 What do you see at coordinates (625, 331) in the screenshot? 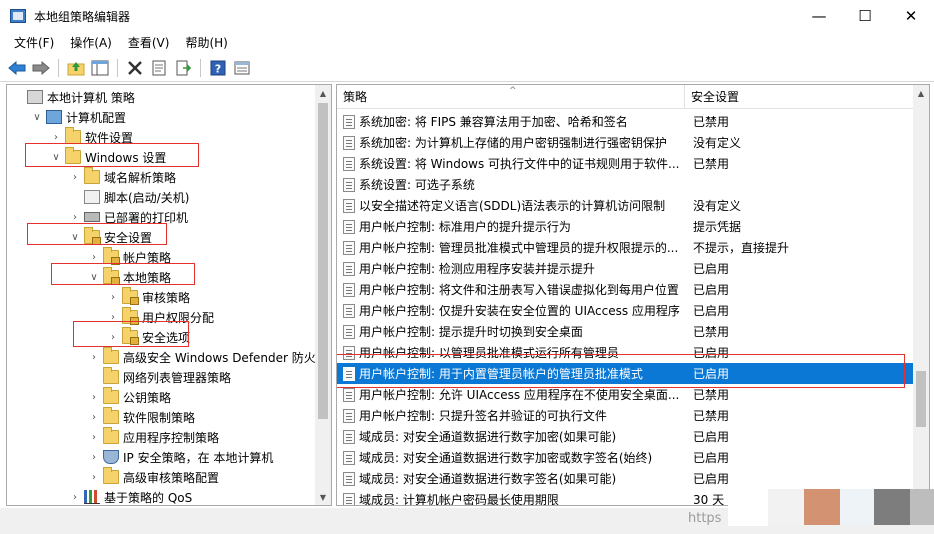
I see `policy-row: 用户帐户控制: 提示提升时切换到安全桌面 已禁用` at bounding box center [625, 331].